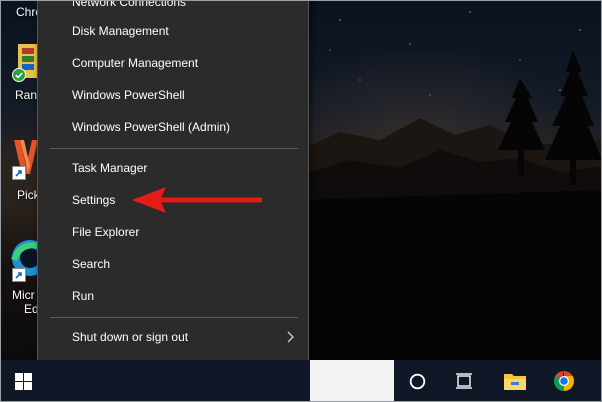 This screenshot has height=402, width=602. Describe the element at coordinates (301, 381) in the screenshot. I see `taskbar` at that location.